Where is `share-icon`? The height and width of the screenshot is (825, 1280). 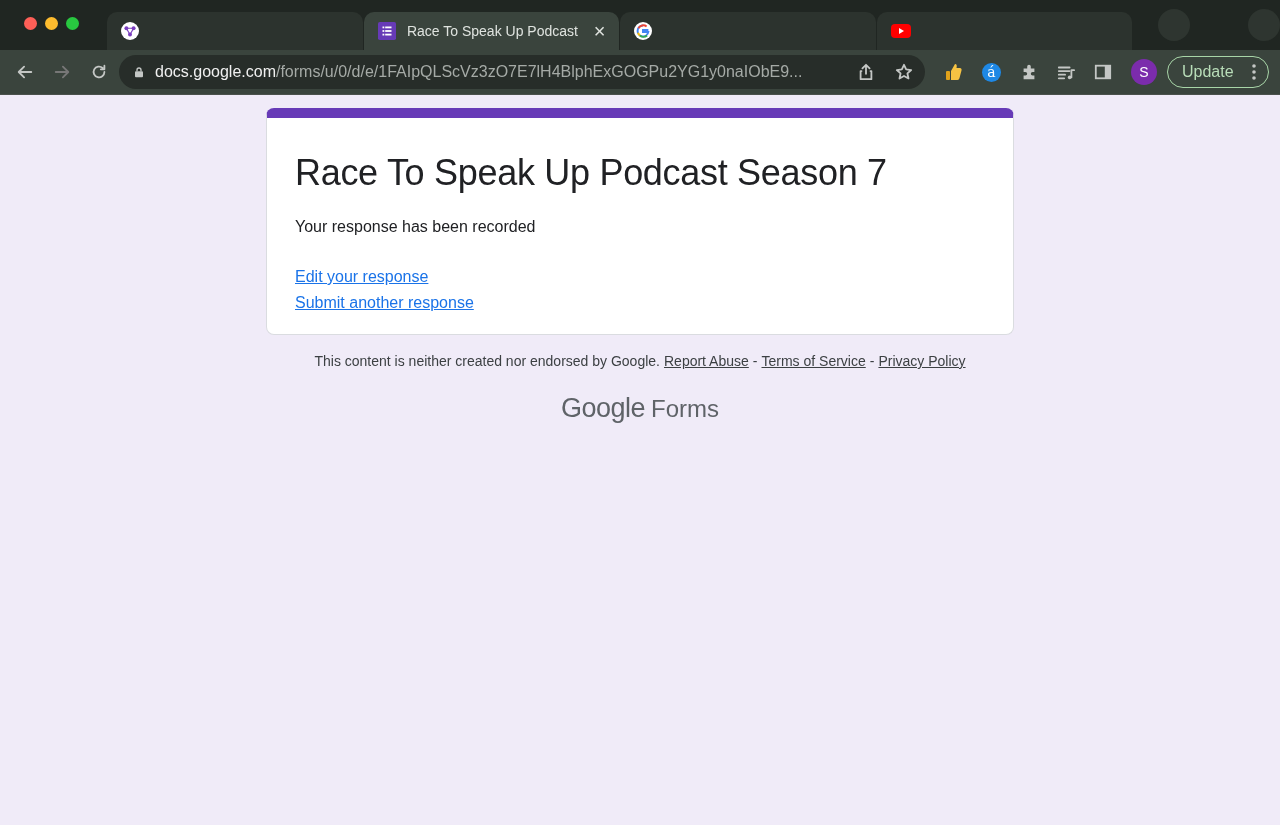 share-icon is located at coordinates (866, 72).